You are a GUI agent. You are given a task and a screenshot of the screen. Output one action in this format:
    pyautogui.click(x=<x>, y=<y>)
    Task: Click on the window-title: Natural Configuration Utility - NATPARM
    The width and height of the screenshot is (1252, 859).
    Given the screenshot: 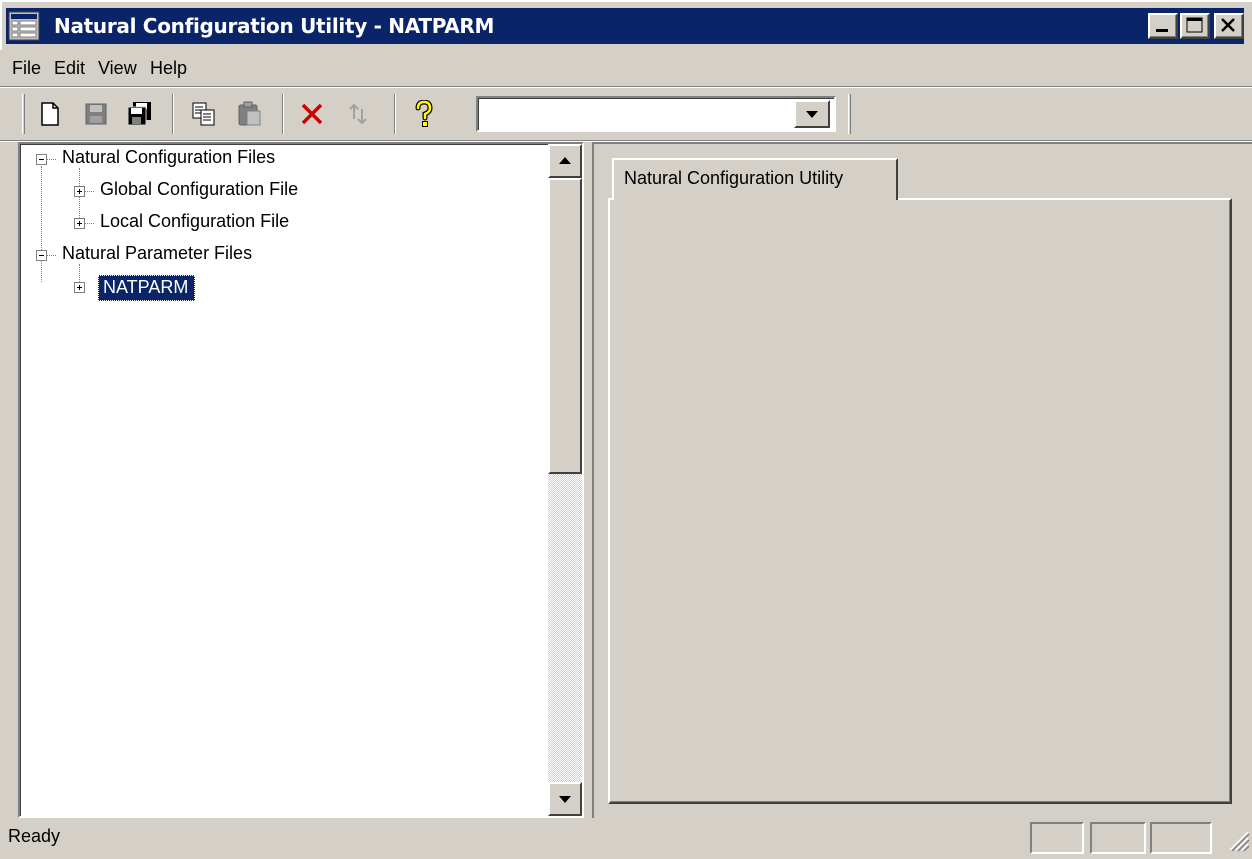 What is the action you would take?
    pyautogui.click(x=274, y=26)
    